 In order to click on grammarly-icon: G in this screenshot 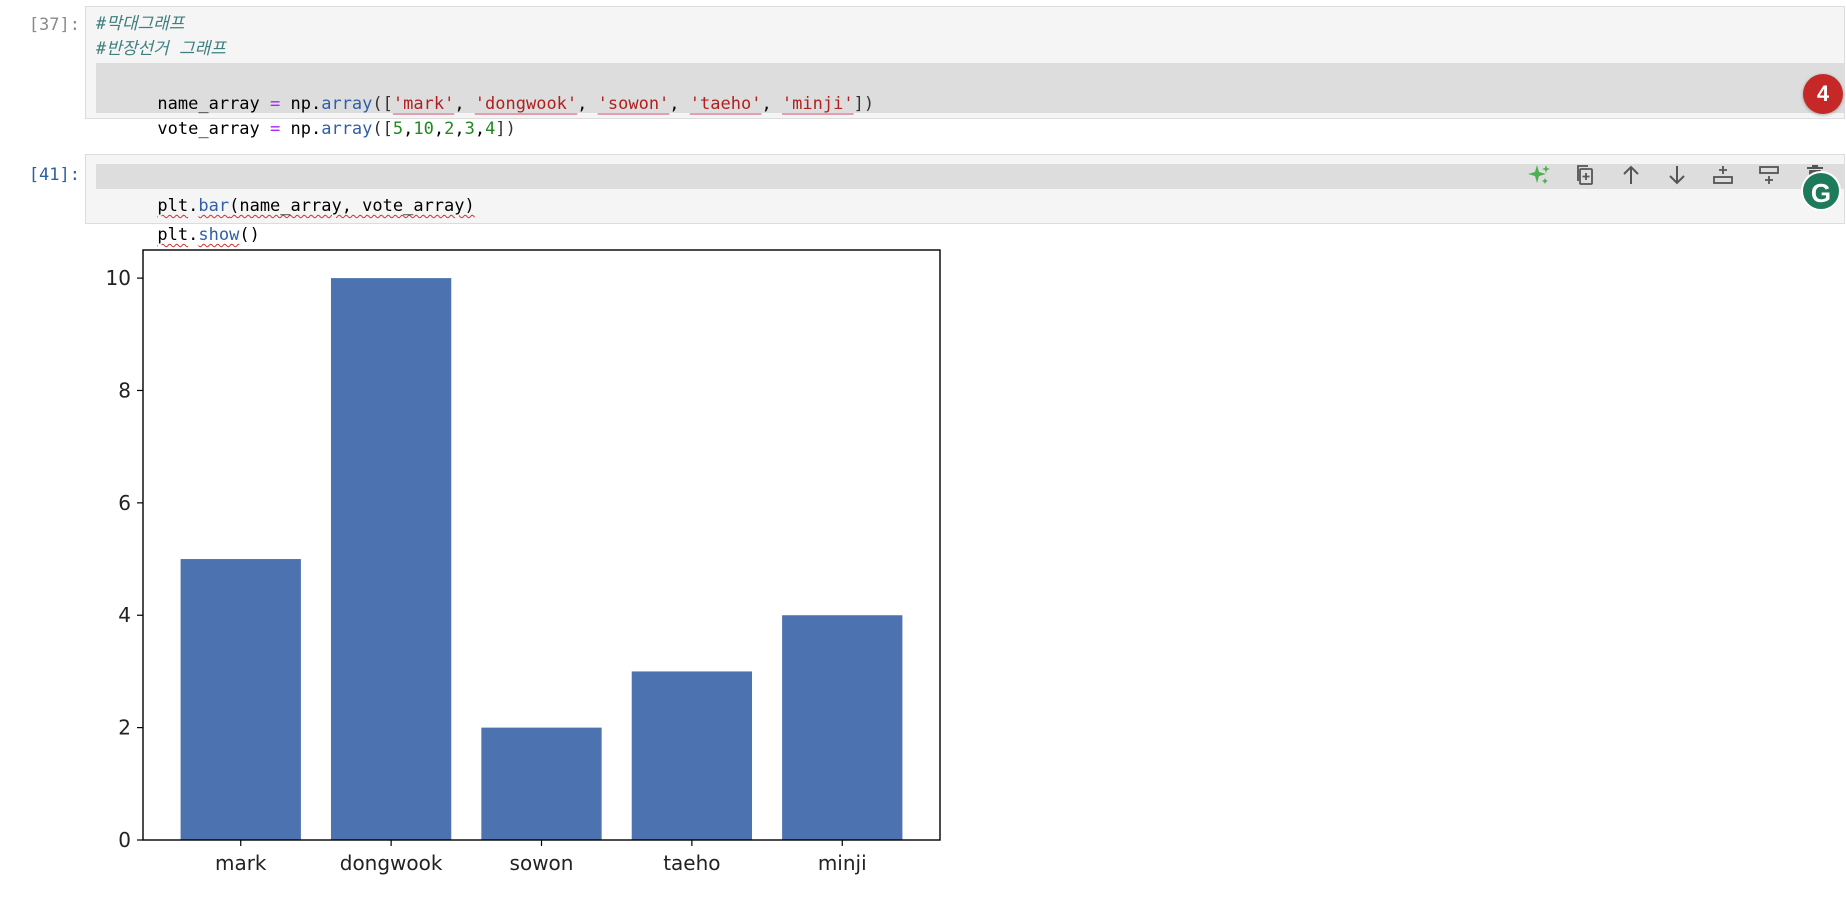, I will do `click(1821, 191)`.